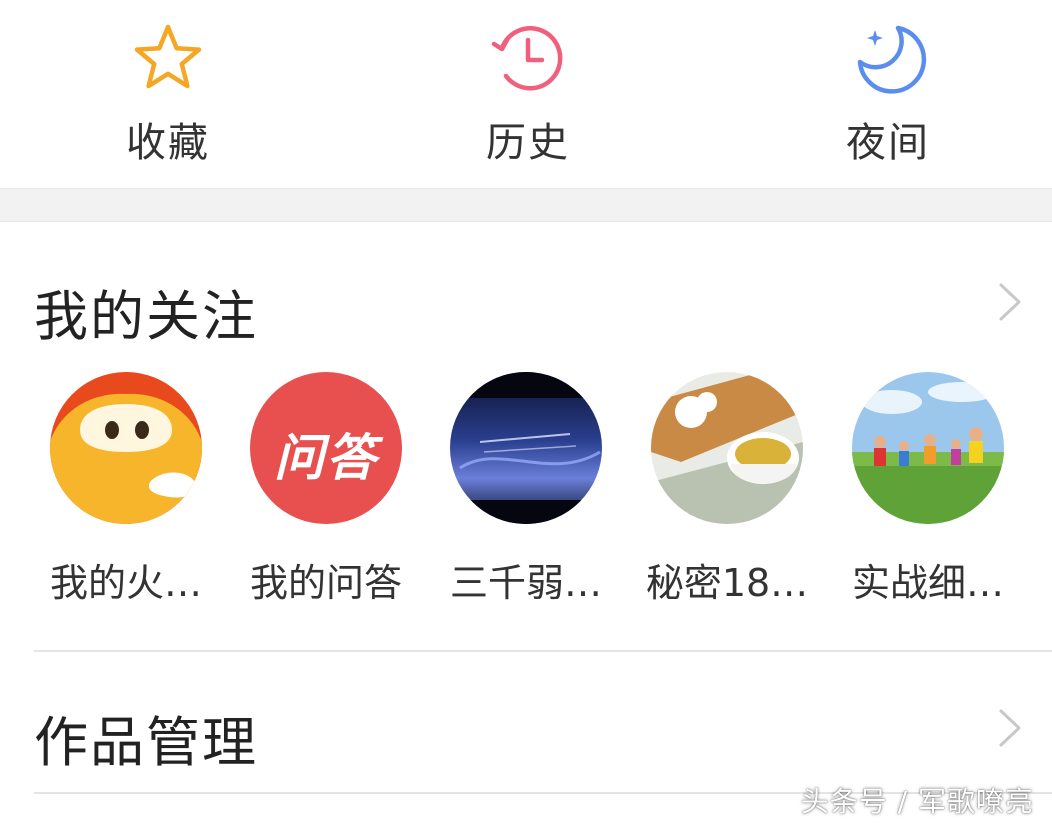 This screenshot has width=1052, height=828. What do you see at coordinates (528, 98) in the screenshot?
I see `history-button: 历史` at bounding box center [528, 98].